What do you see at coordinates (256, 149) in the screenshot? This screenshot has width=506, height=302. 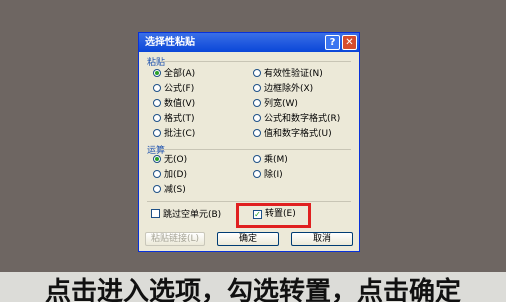 I see `operation-group-divider` at bounding box center [256, 149].